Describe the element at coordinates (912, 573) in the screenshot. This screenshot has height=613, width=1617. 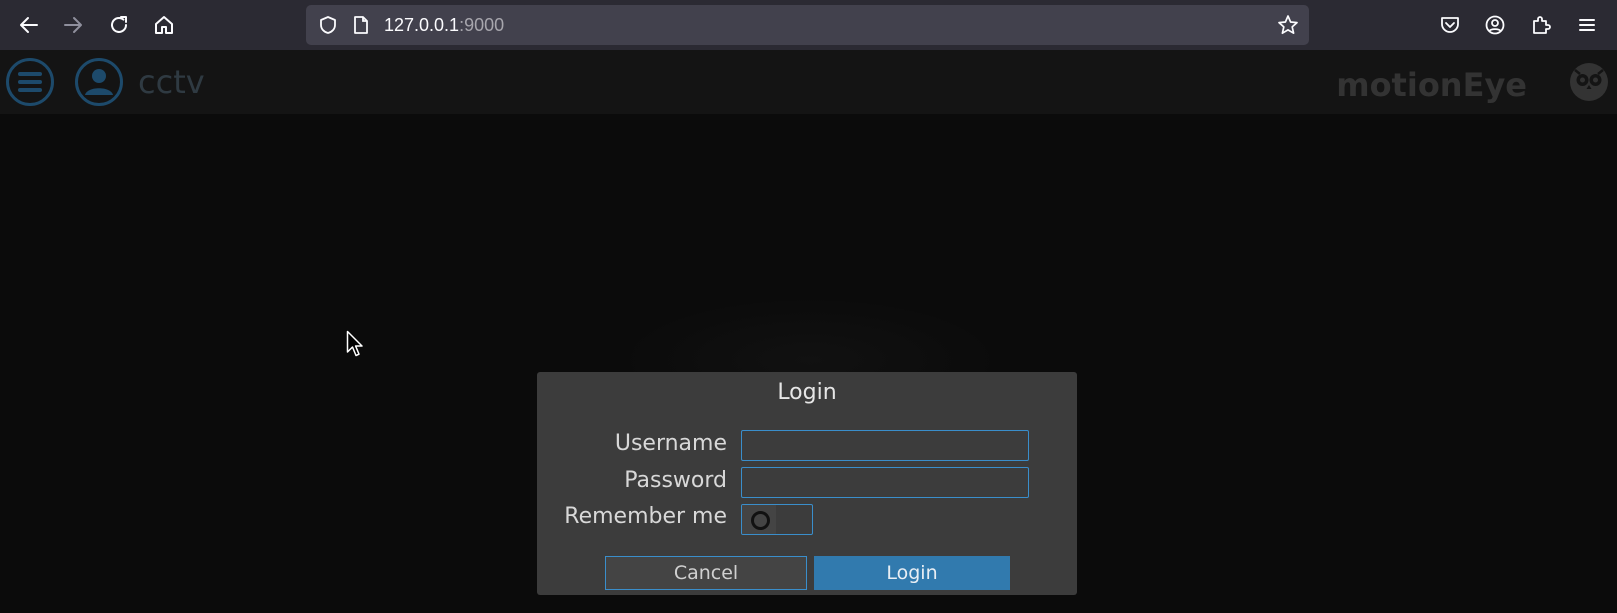
I see `login-button: Login` at that location.